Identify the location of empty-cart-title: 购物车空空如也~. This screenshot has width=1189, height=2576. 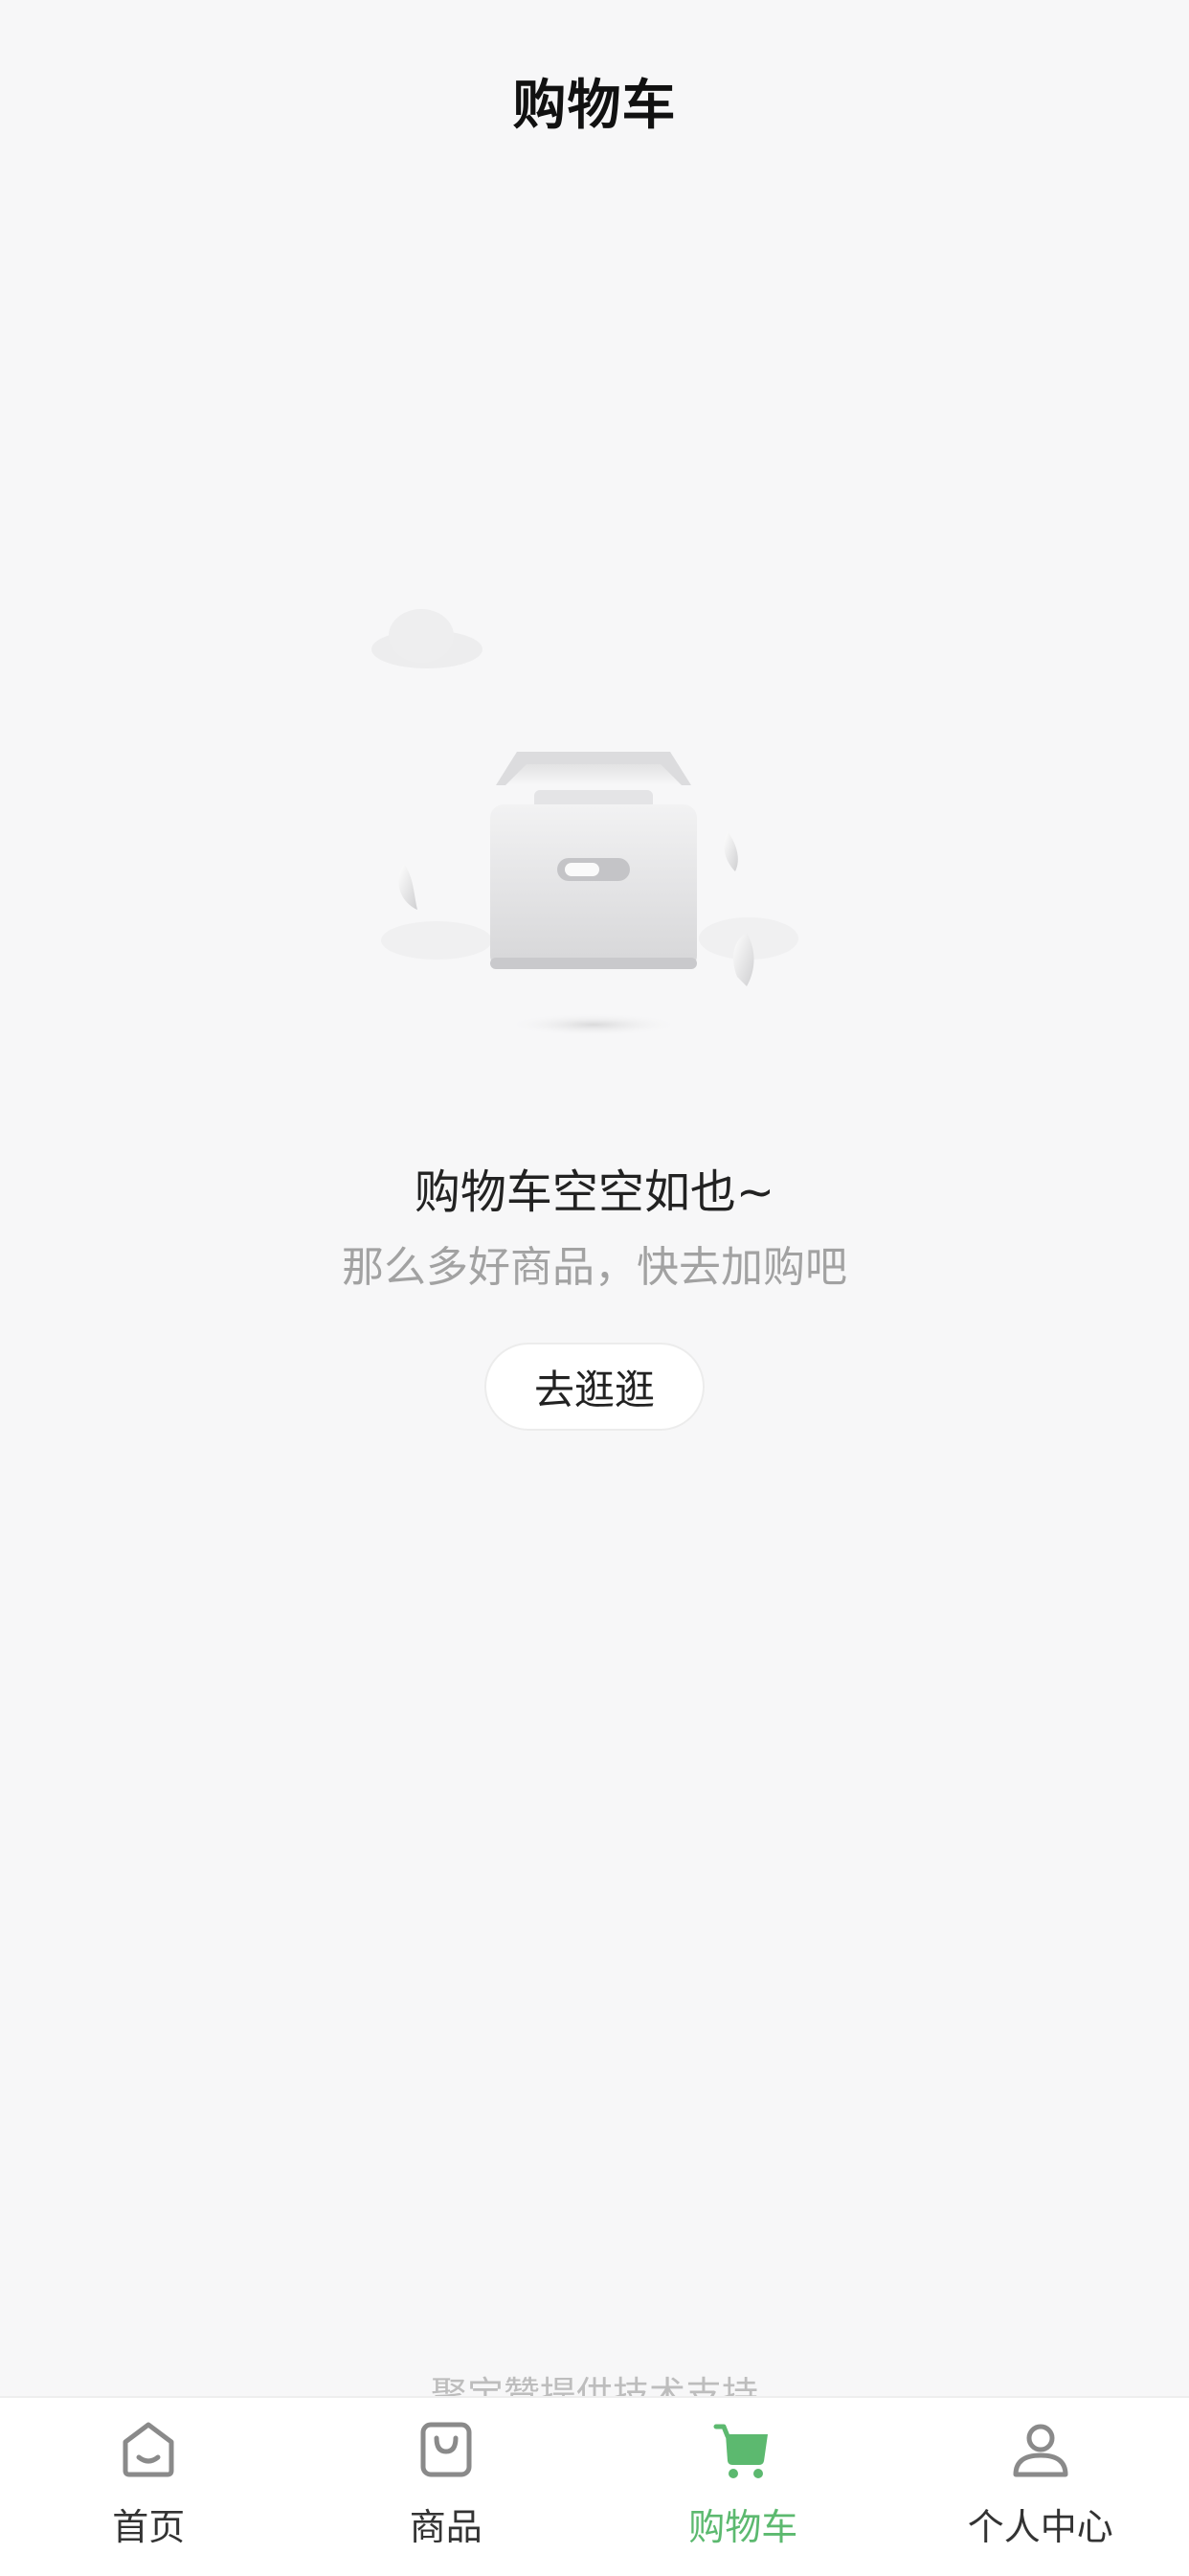
(594, 1187).